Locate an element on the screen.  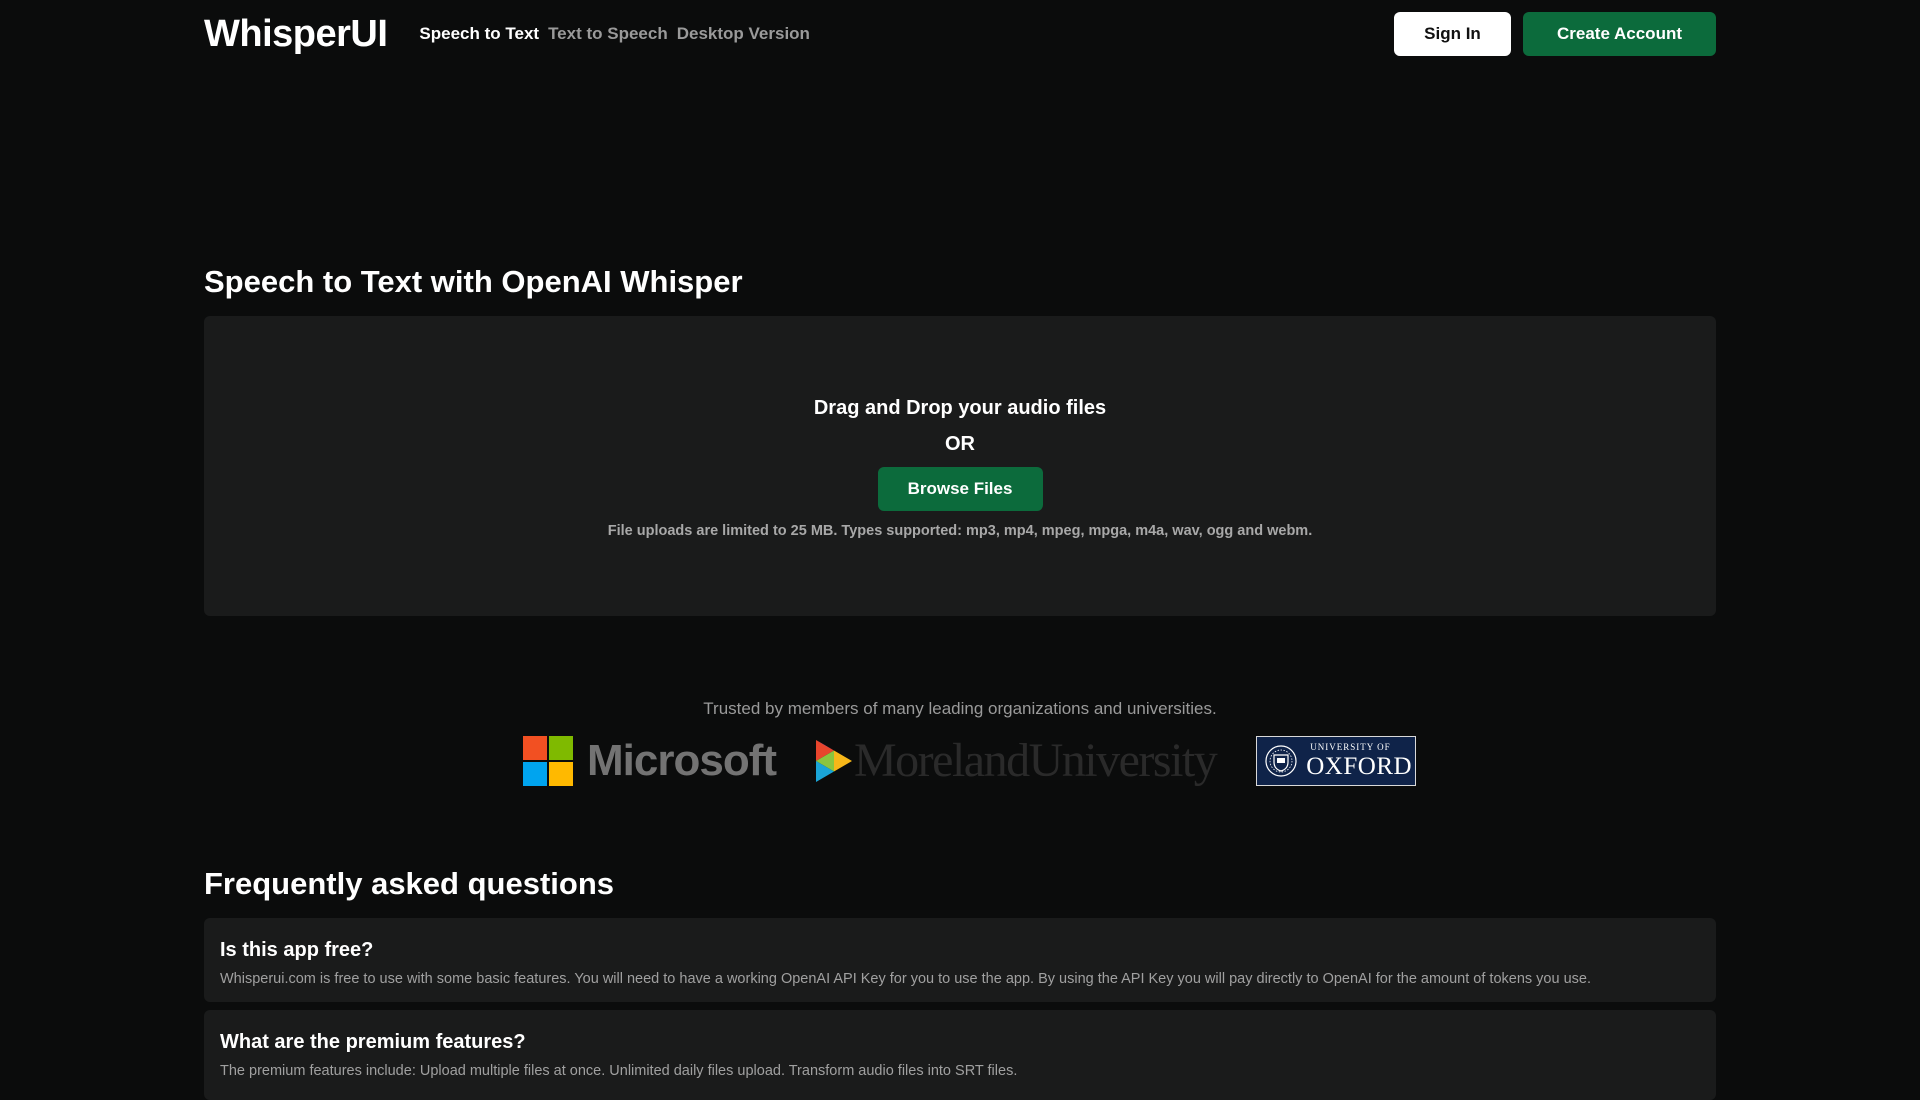
oxford-crest-icon is located at coordinates (1281, 761).